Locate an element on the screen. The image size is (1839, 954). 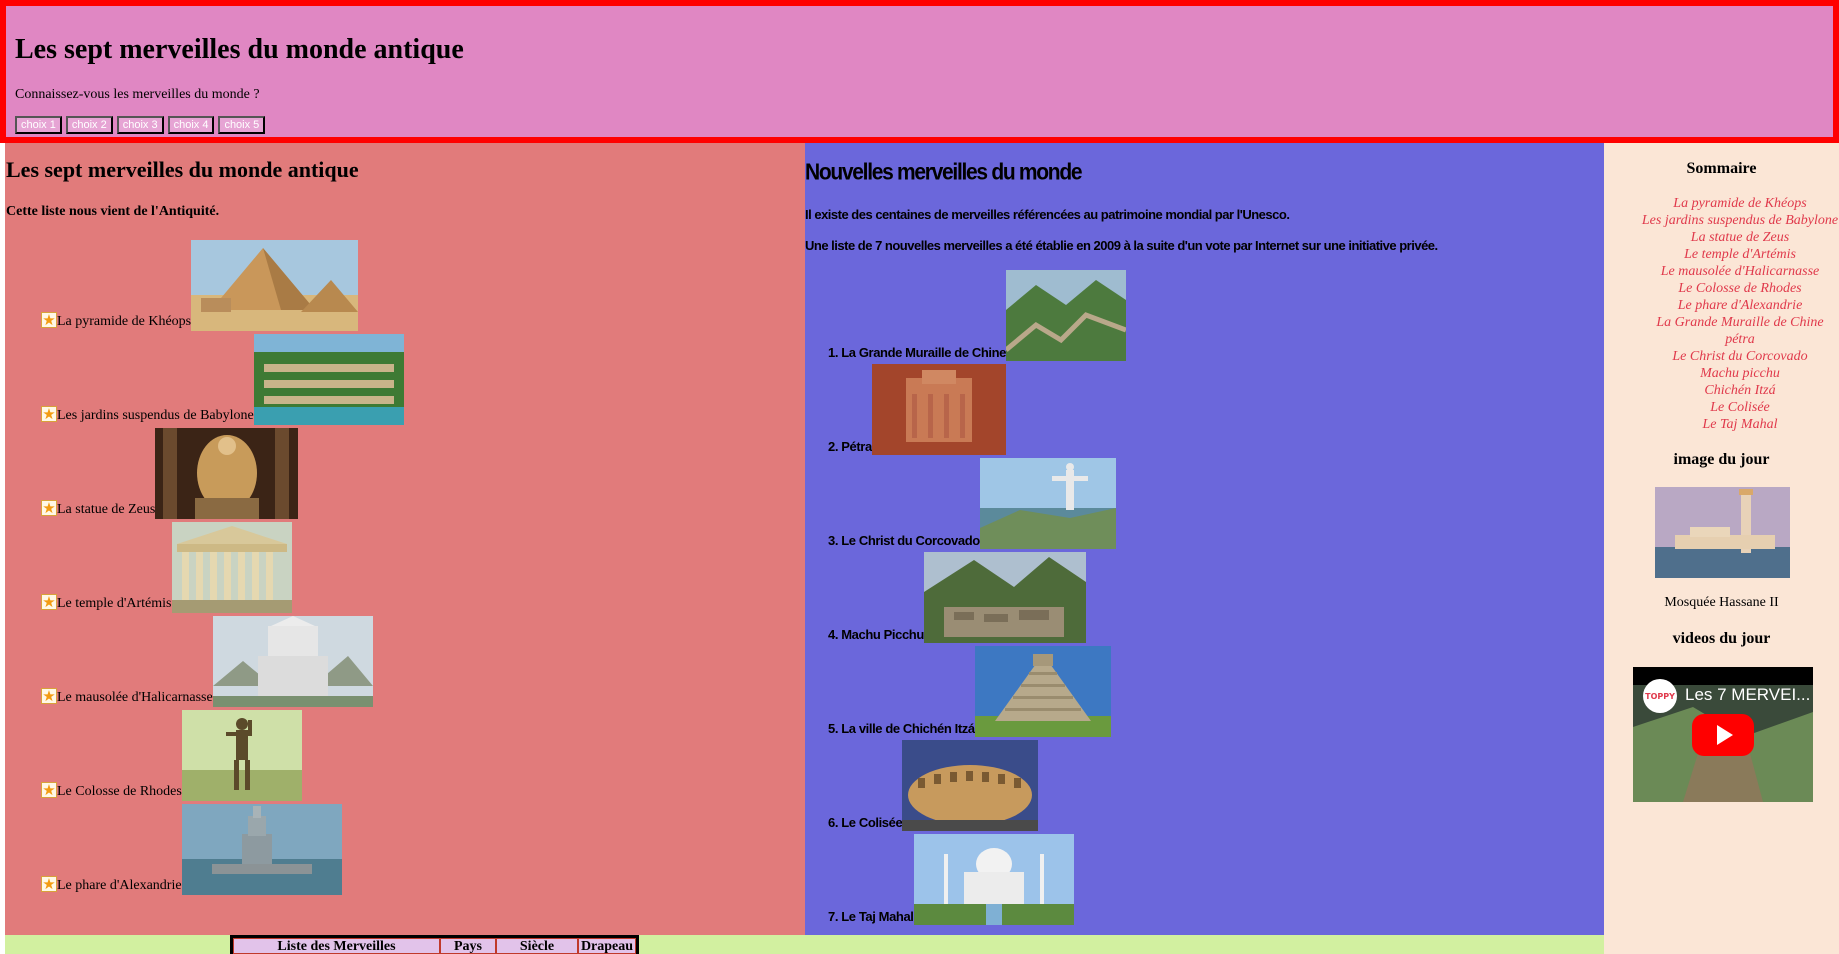
mosque-image is located at coordinates (1722, 532).